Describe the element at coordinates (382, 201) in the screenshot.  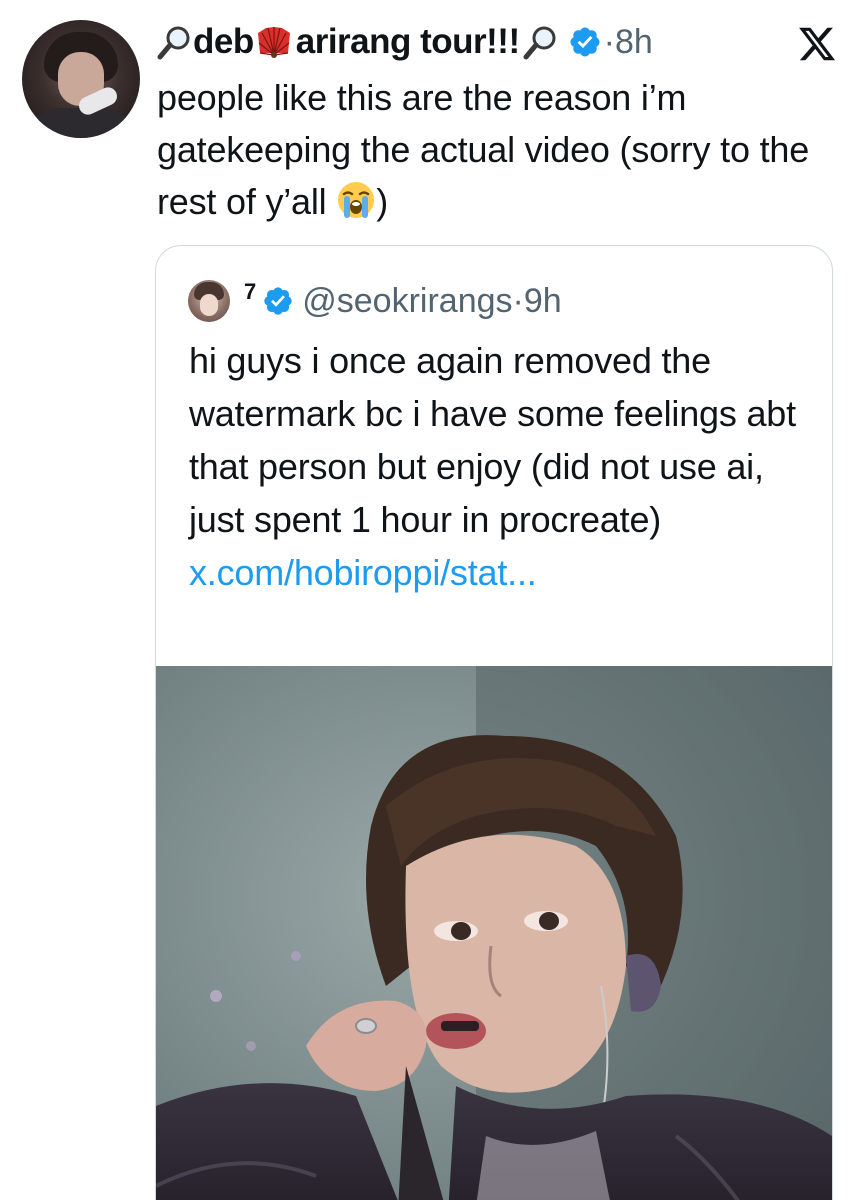
I see `tweet-body-end: )` at that location.